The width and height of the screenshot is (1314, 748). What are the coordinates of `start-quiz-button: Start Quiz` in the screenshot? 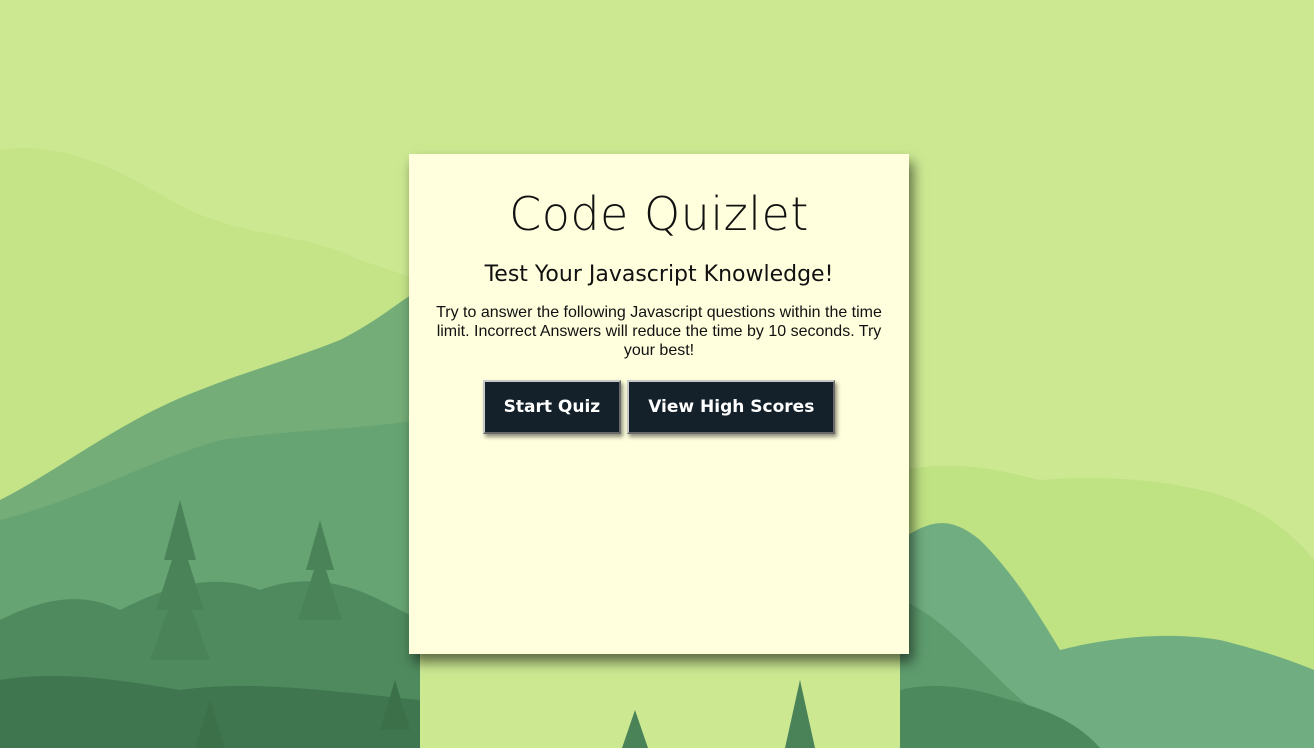 It's located at (552, 407).